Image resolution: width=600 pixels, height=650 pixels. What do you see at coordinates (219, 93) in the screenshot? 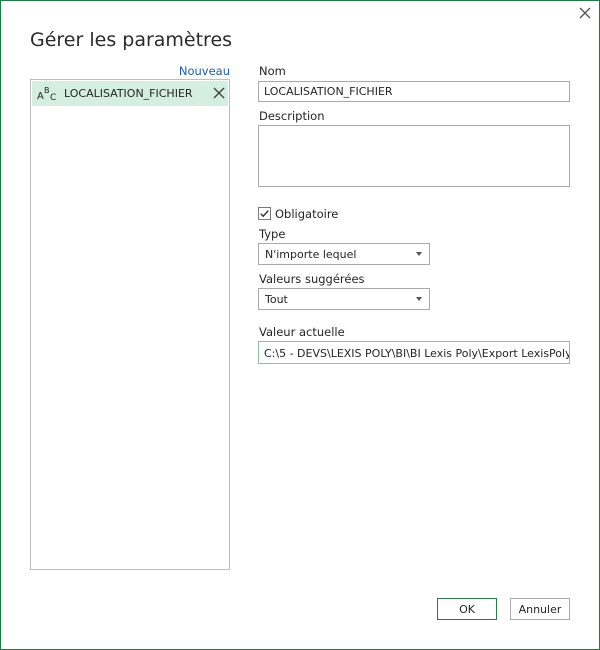
I see `remove-x-icon` at bounding box center [219, 93].